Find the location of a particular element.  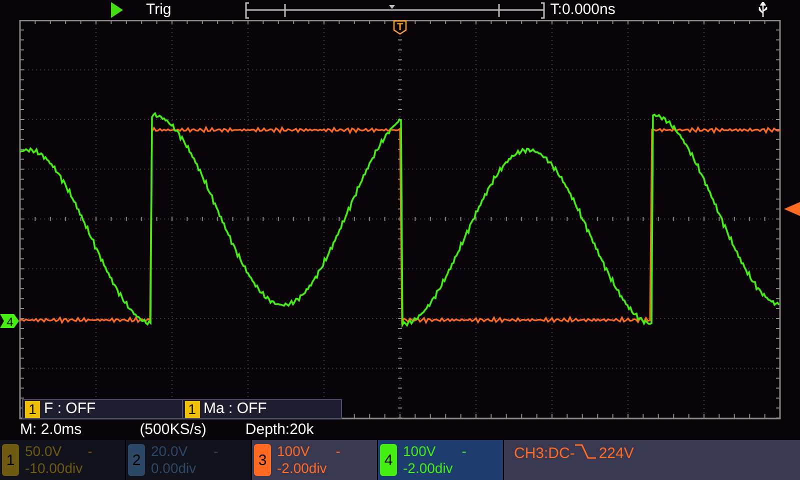

falling-edge-icon is located at coordinates (585, 452).